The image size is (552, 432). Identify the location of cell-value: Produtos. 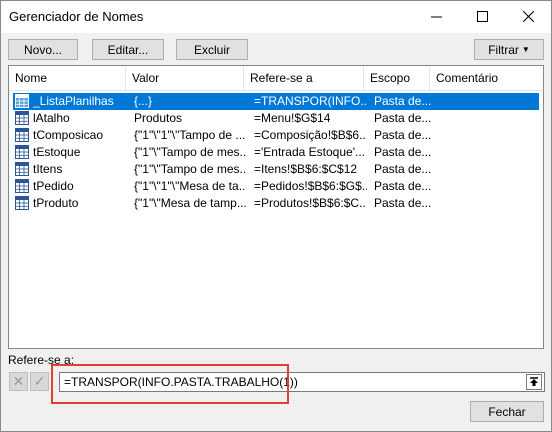
(158, 118).